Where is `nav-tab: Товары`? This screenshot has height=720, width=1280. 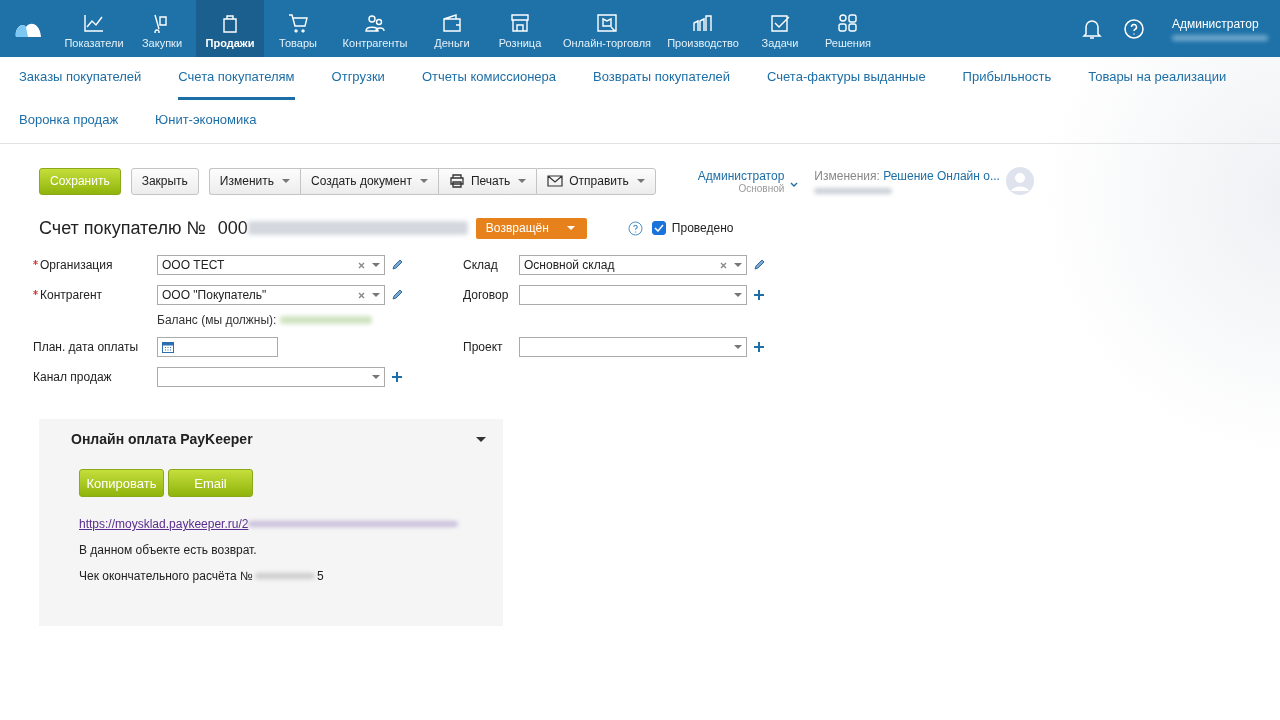 nav-tab: Товары is located at coordinates (298, 28).